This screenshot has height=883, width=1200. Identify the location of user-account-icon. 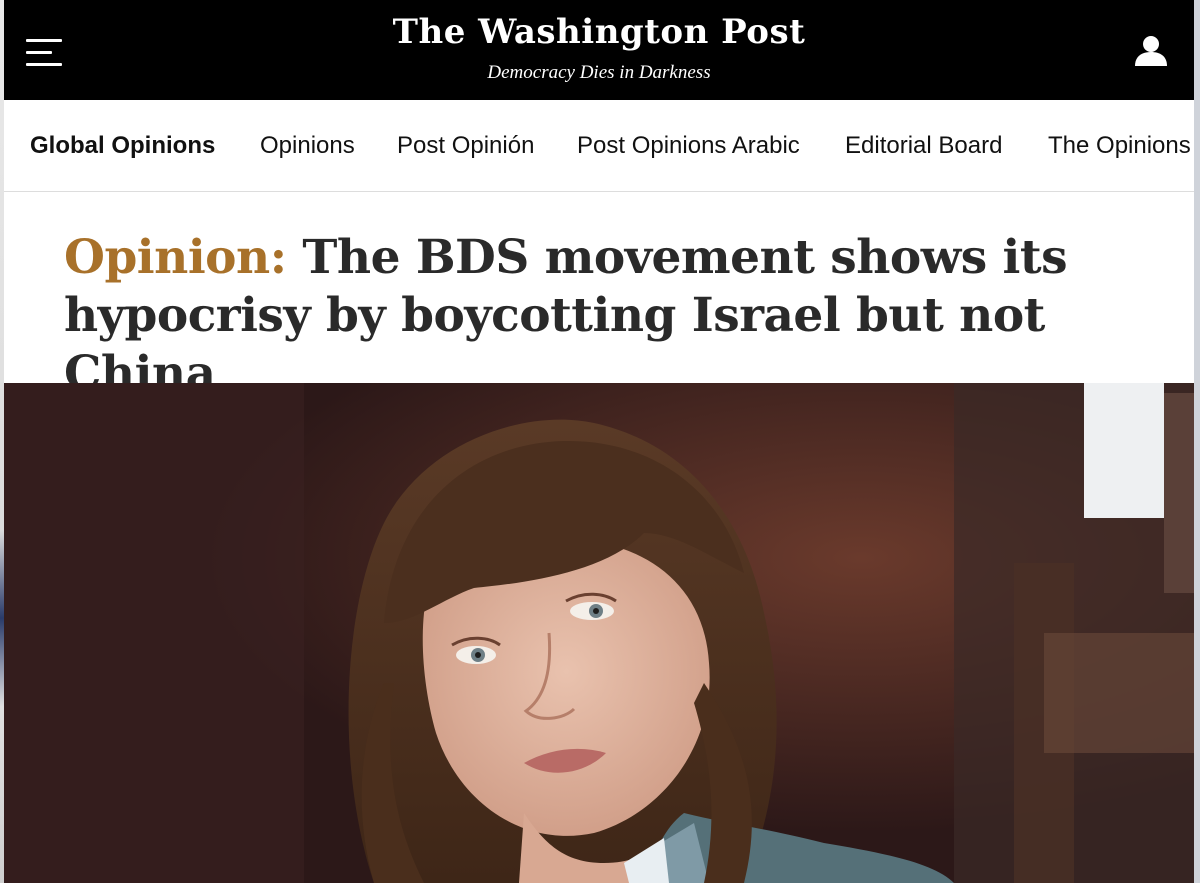
(1151, 51).